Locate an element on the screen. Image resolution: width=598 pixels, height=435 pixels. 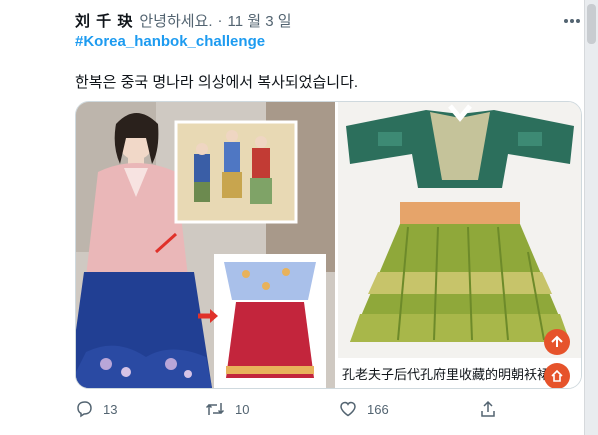
share-button is located at coordinates (488, 409).